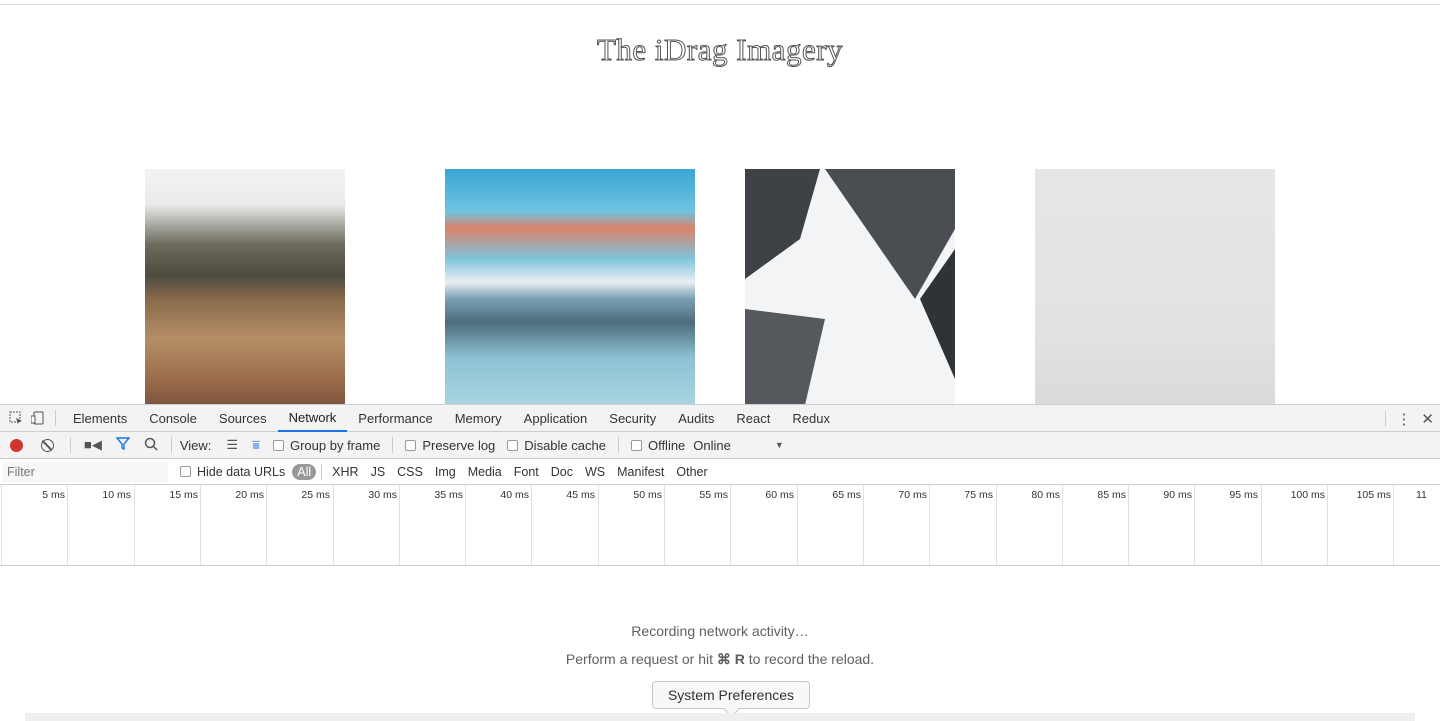 This screenshot has width=1440, height=721. Describe the element at coordinates (1243, 495) in the screenshot. I see `timeline-tick-label: 95 ms` at that location.